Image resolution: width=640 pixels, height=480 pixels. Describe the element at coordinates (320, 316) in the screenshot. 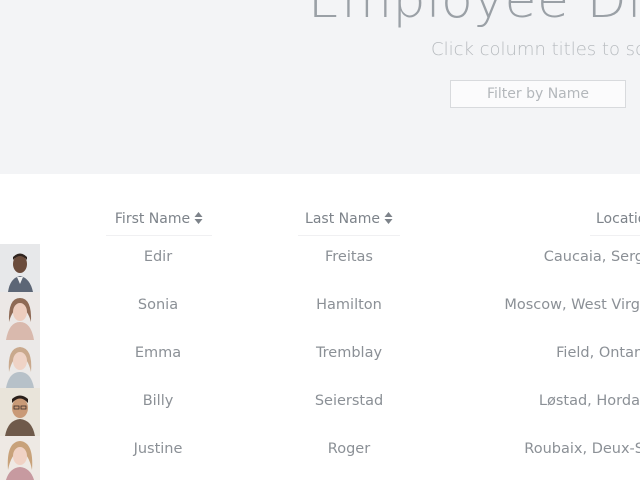

I see `table-row: Sonia Hamilton Moscow, West Virgi` at that location.